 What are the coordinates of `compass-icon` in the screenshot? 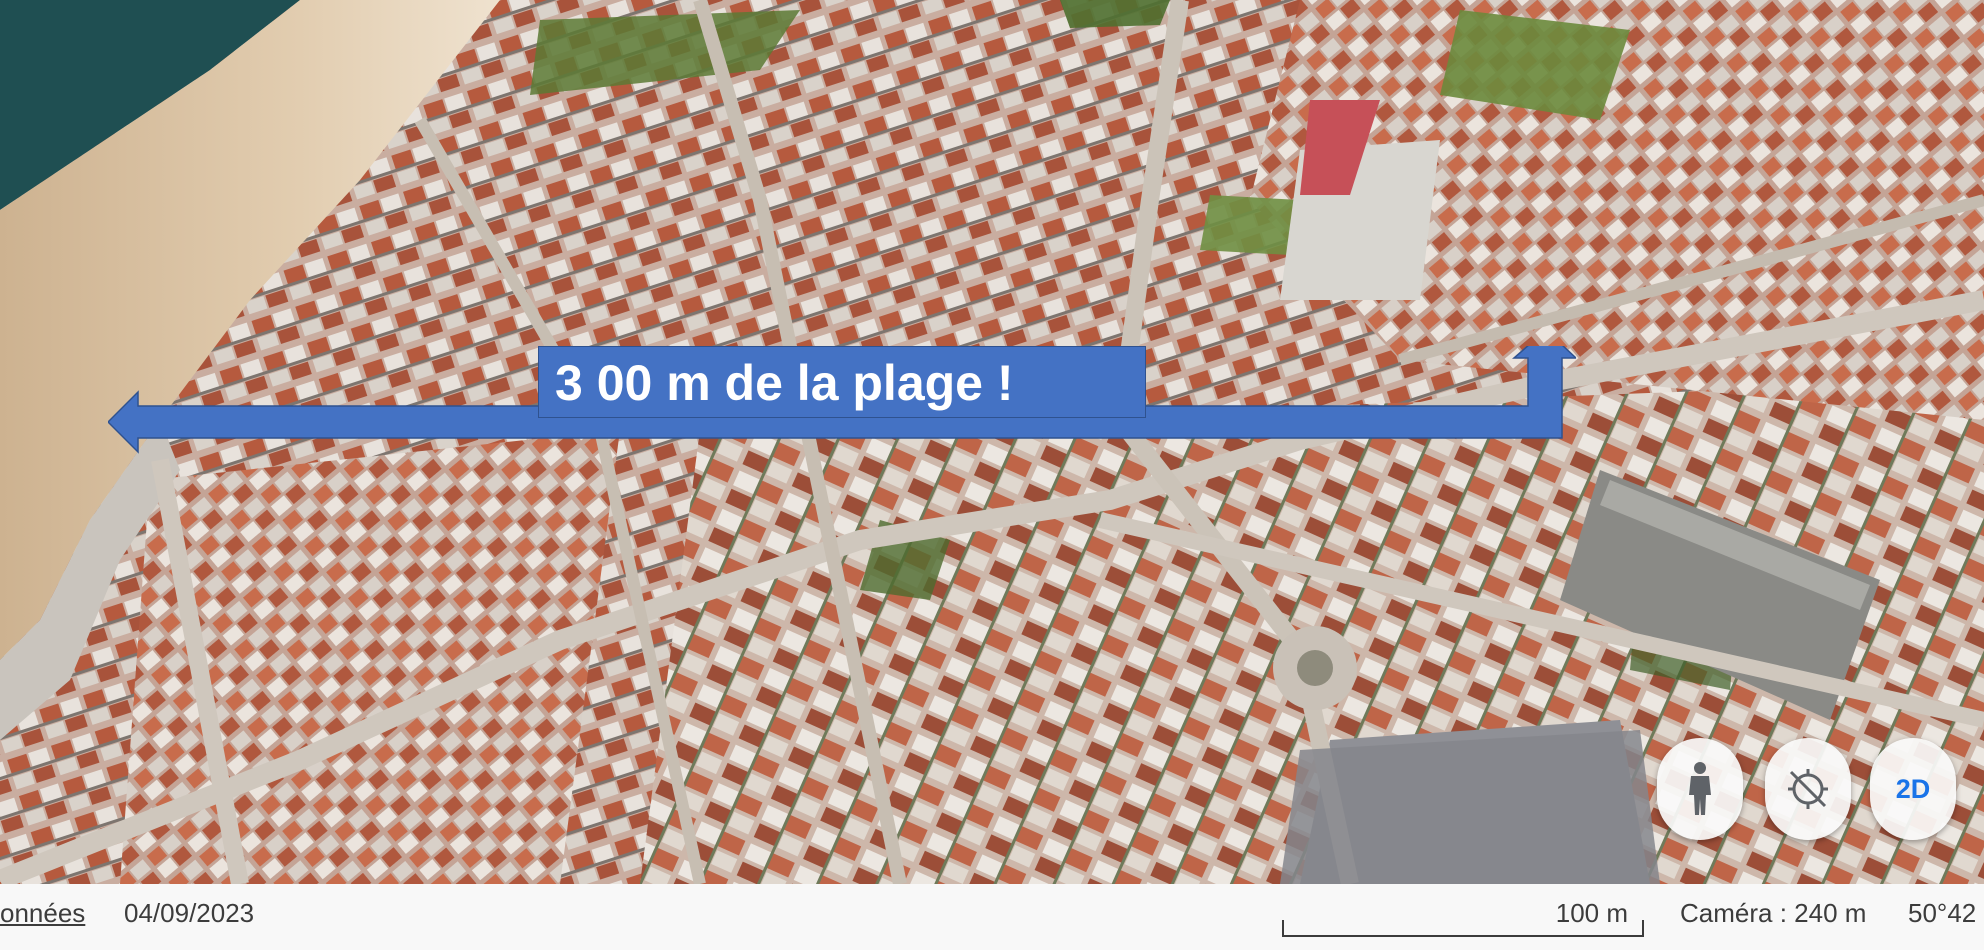 It's located at (1808, 789).